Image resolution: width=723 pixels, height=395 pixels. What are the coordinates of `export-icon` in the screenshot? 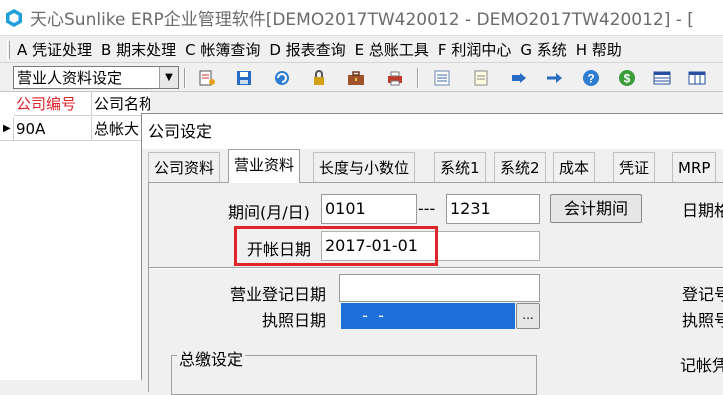 It's located at (519, 78).